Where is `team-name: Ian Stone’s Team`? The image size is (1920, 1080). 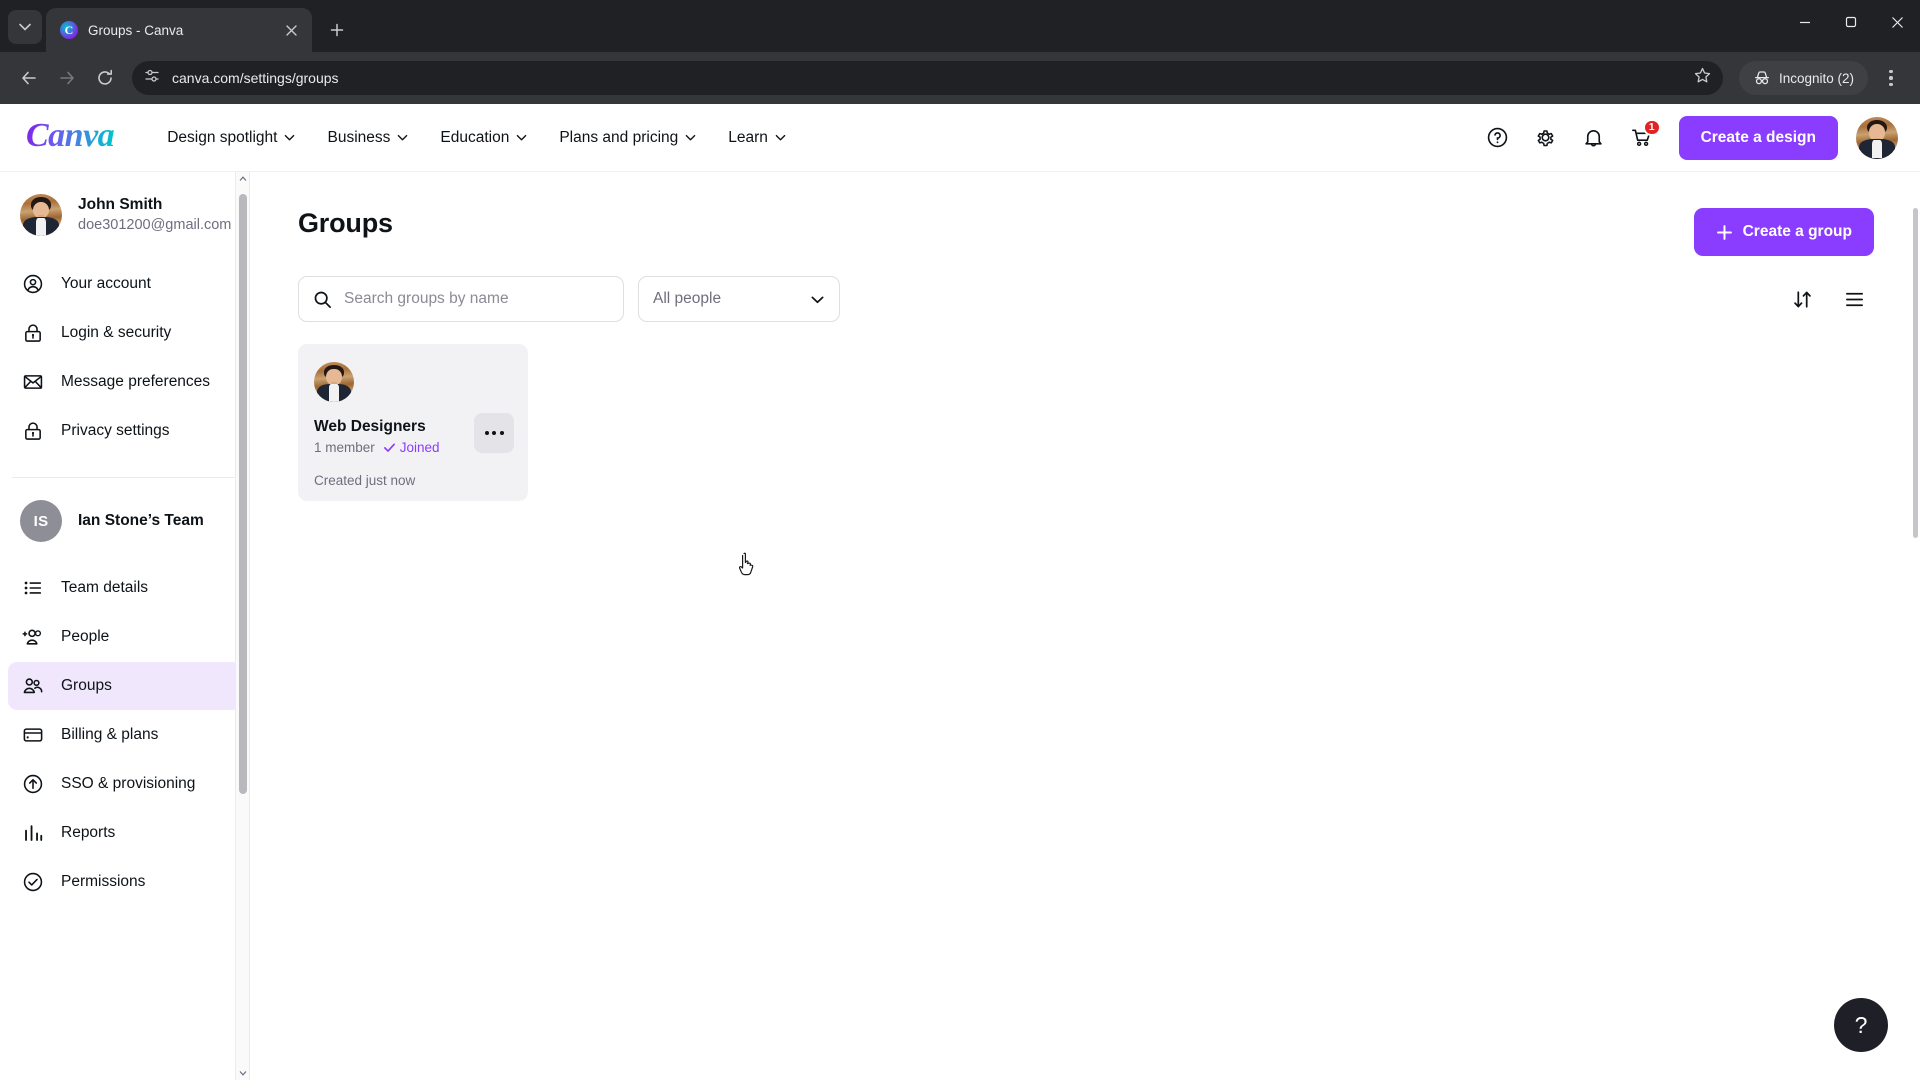
team-name: Ian Stone’s Team is located at coordinates (141, 520).